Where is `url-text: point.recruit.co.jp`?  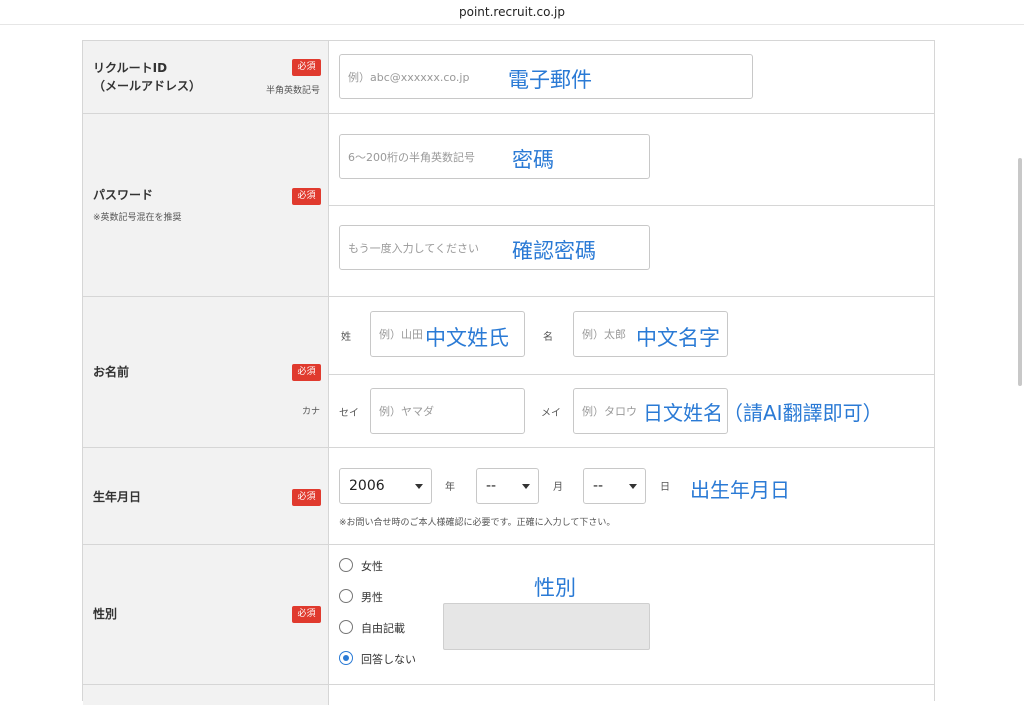 url-text: point.recruit.co.jp is located at coordinates (512, 12).